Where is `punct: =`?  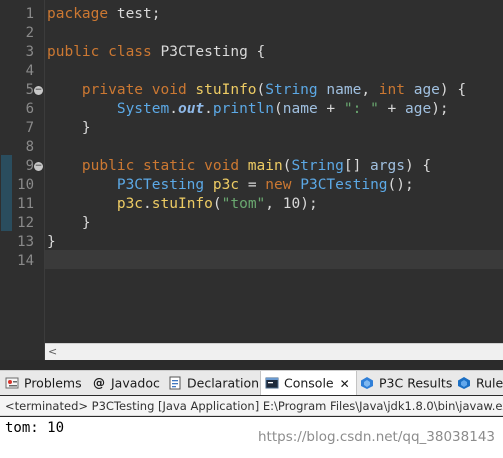 punct: = is located at coordinates (252, 185).